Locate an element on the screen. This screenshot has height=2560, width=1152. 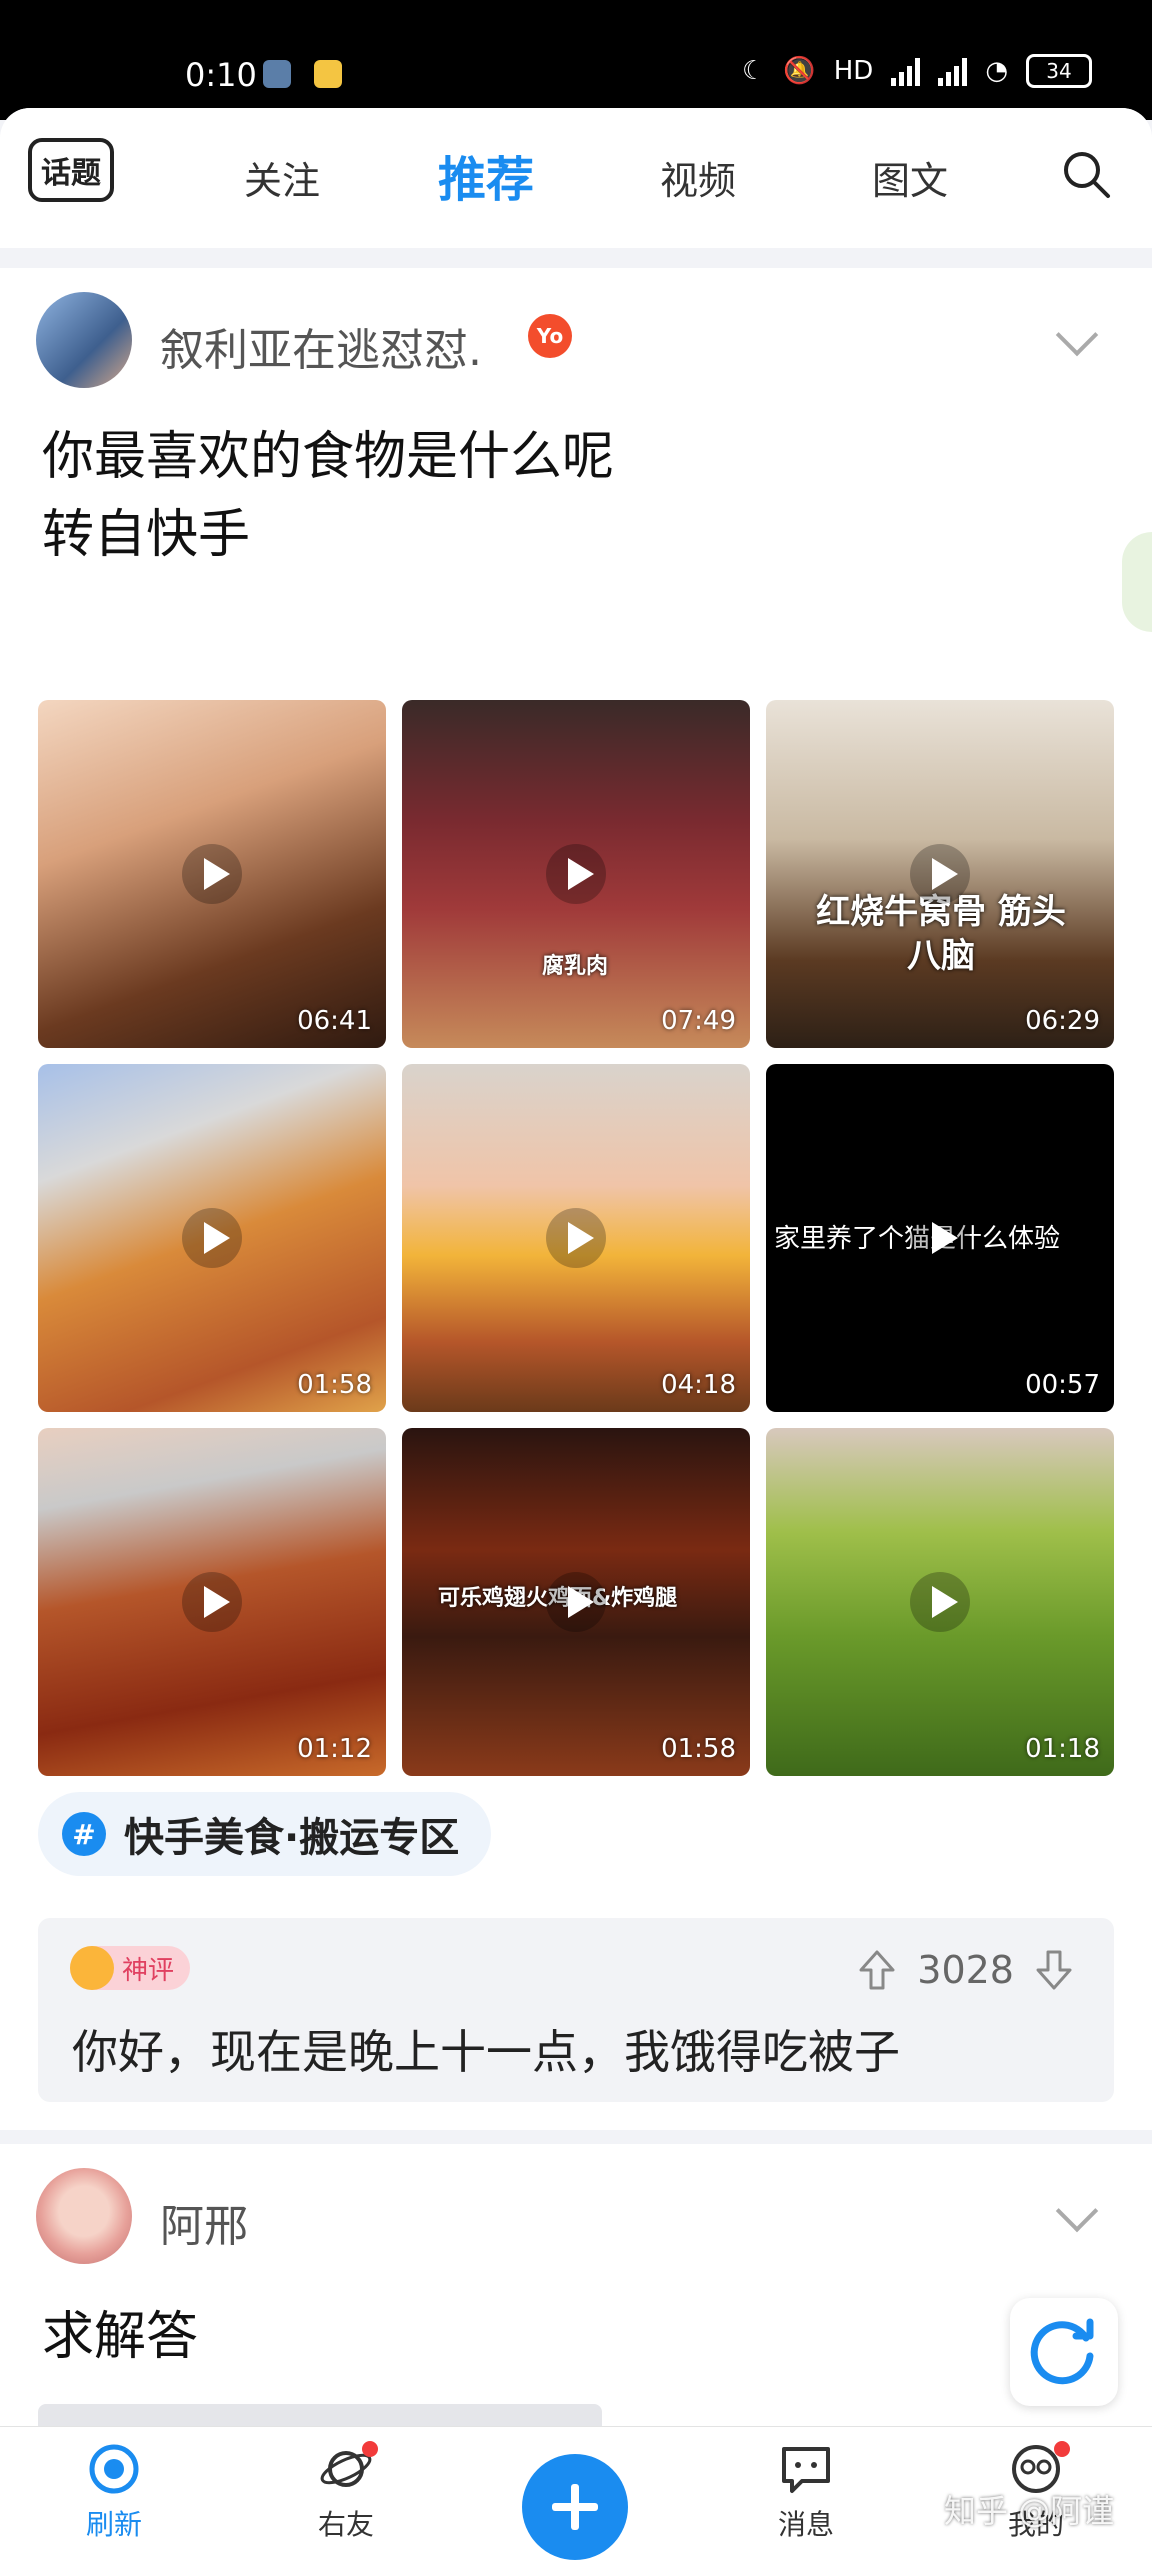
video-thumbnail: 红烧牛窝骨 筋头八脑 06:29 is located at coordinates (940, 874).